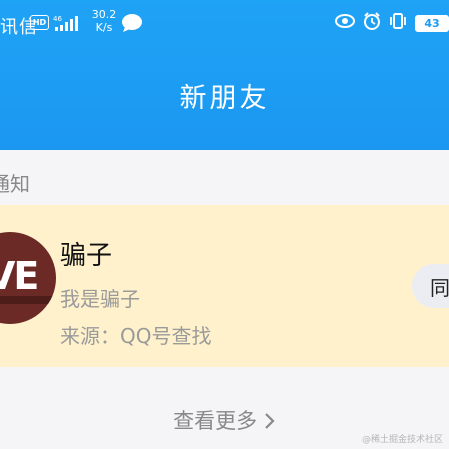 The width and height of the screenshot is (449, 449). I want to click on view-more-label: 查看更多, so click(215, 421).